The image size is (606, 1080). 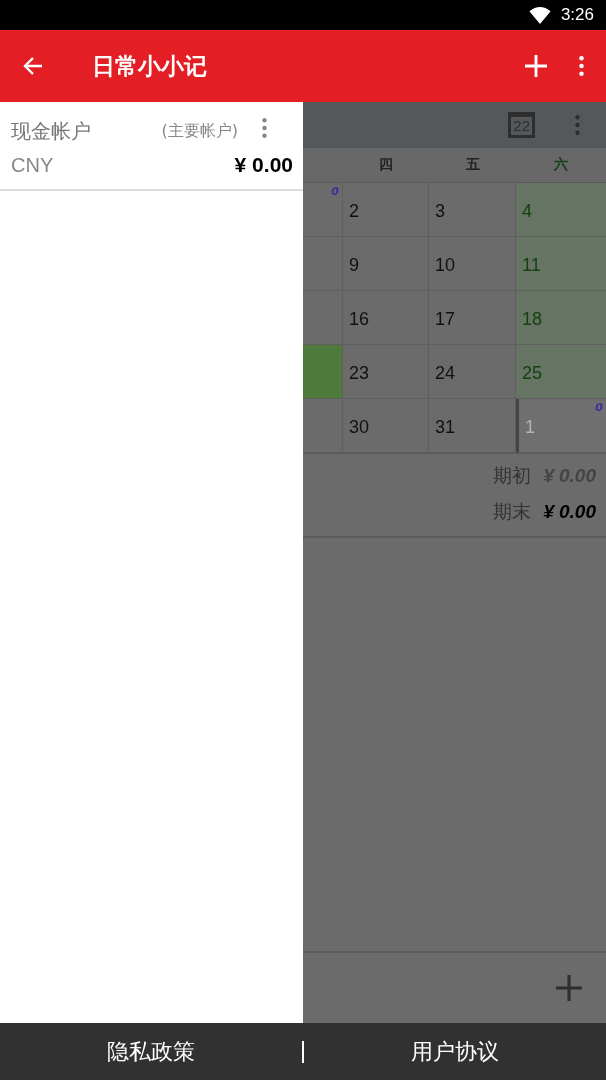 I want to click on day-number: 18, so click(x=532, y=319).